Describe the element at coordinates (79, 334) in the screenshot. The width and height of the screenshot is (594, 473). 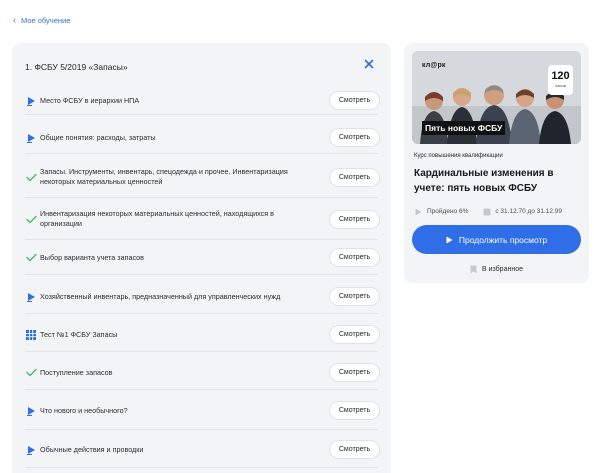
I see `lesson-title: Тест №1 ФСБУ Запасы` at that location.